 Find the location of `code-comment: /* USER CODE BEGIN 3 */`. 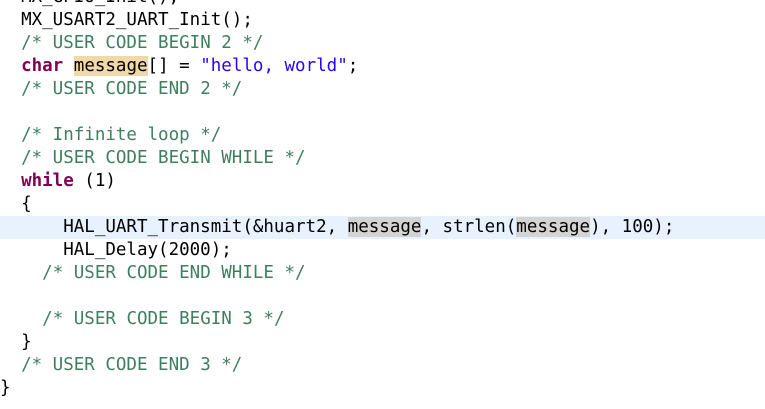

code-comment: /* USER CODE BEGIN 3 */ is located at coordinates (163, 319).